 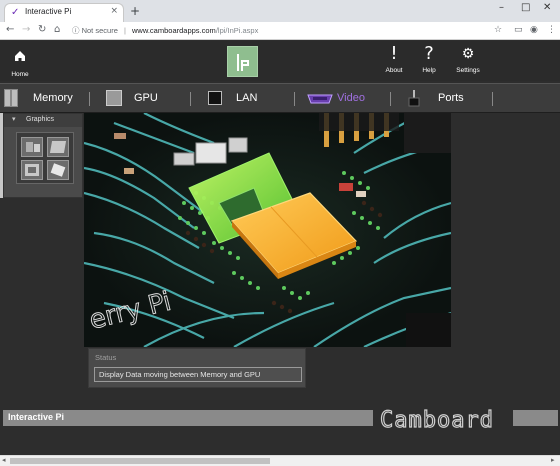 I want to click on nav-gpu: GPU, so click(x=146, y=99).